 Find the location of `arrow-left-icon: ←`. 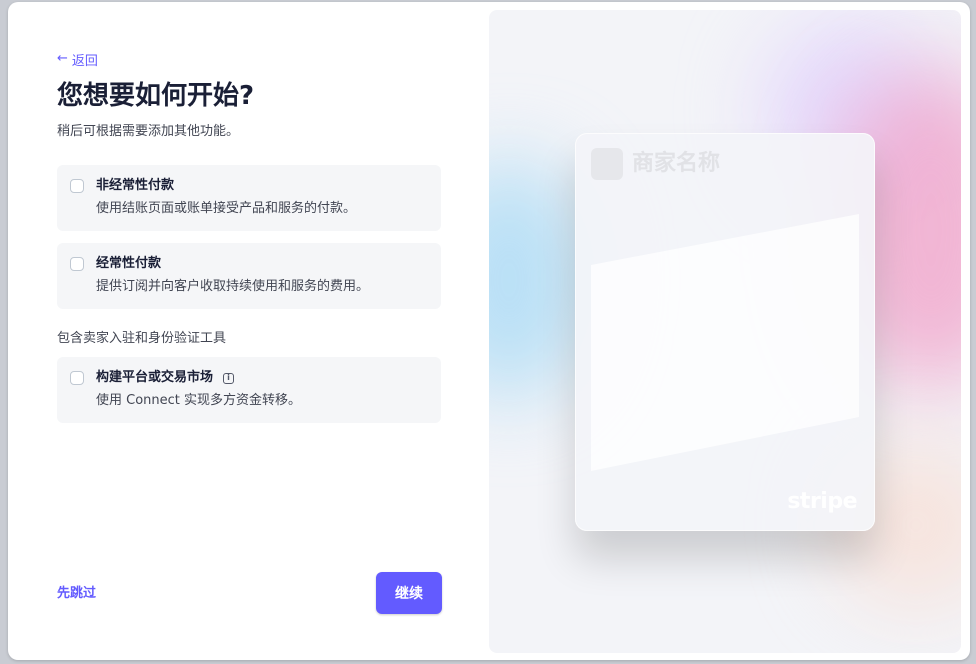

arrow-left-icon: ← is located at coordinates (62, 58).